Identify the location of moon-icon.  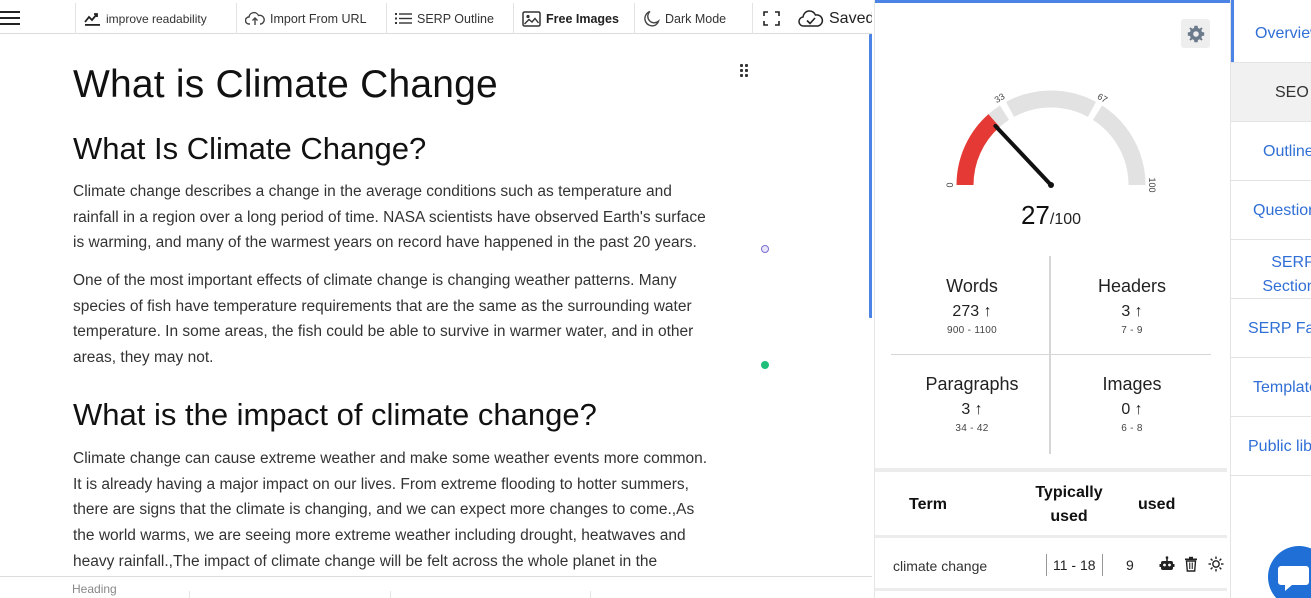
(652, 18).